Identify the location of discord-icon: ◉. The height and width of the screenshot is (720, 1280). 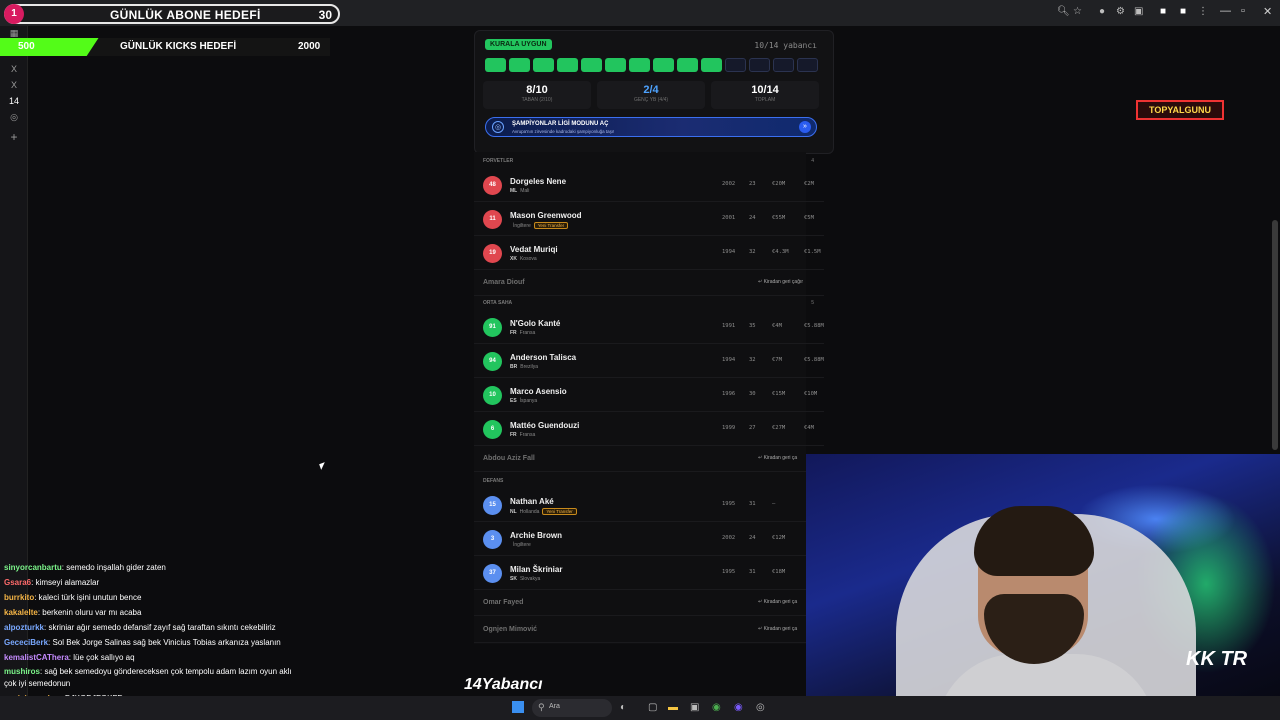
(738, 707).